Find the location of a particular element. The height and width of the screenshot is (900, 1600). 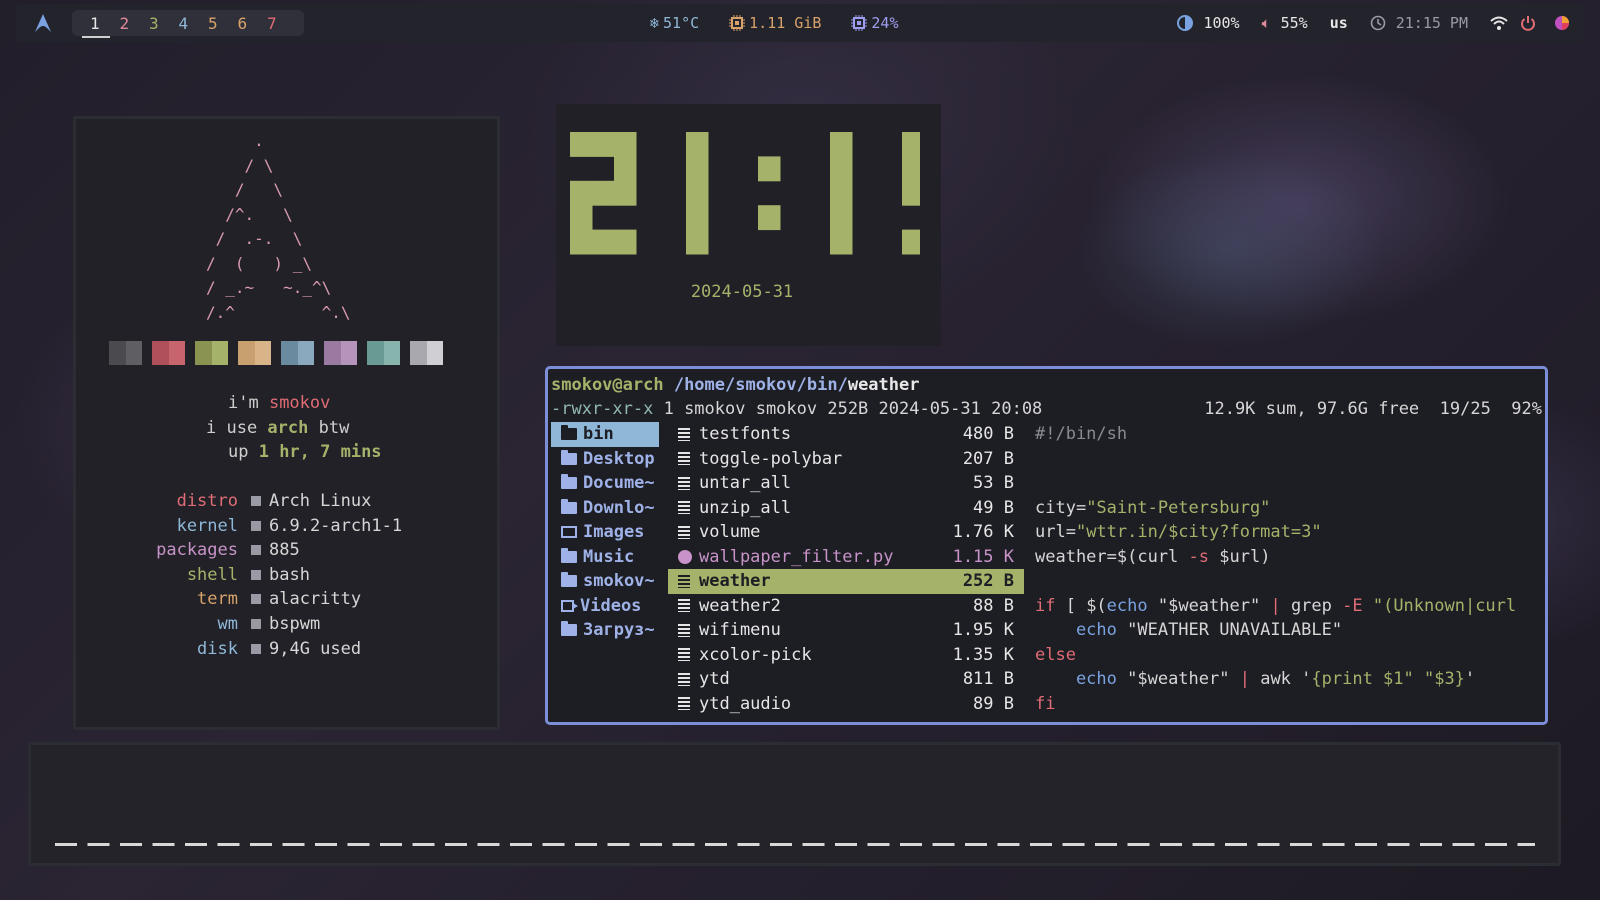

color-picker-module is located at coordinates (1562, 23).